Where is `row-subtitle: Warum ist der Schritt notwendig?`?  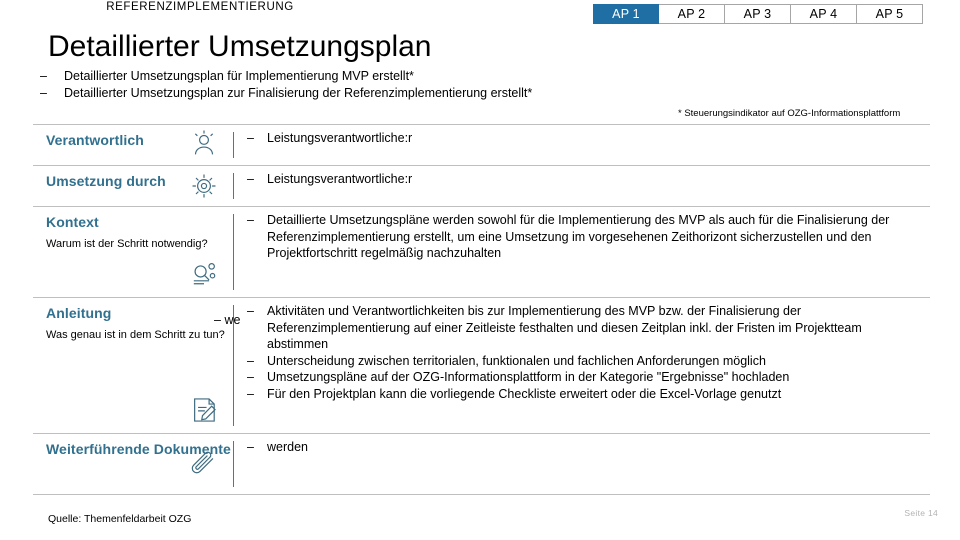
row-subtitle: Warum ist der Schritt notwendig? is located at coordinates (127, 244).